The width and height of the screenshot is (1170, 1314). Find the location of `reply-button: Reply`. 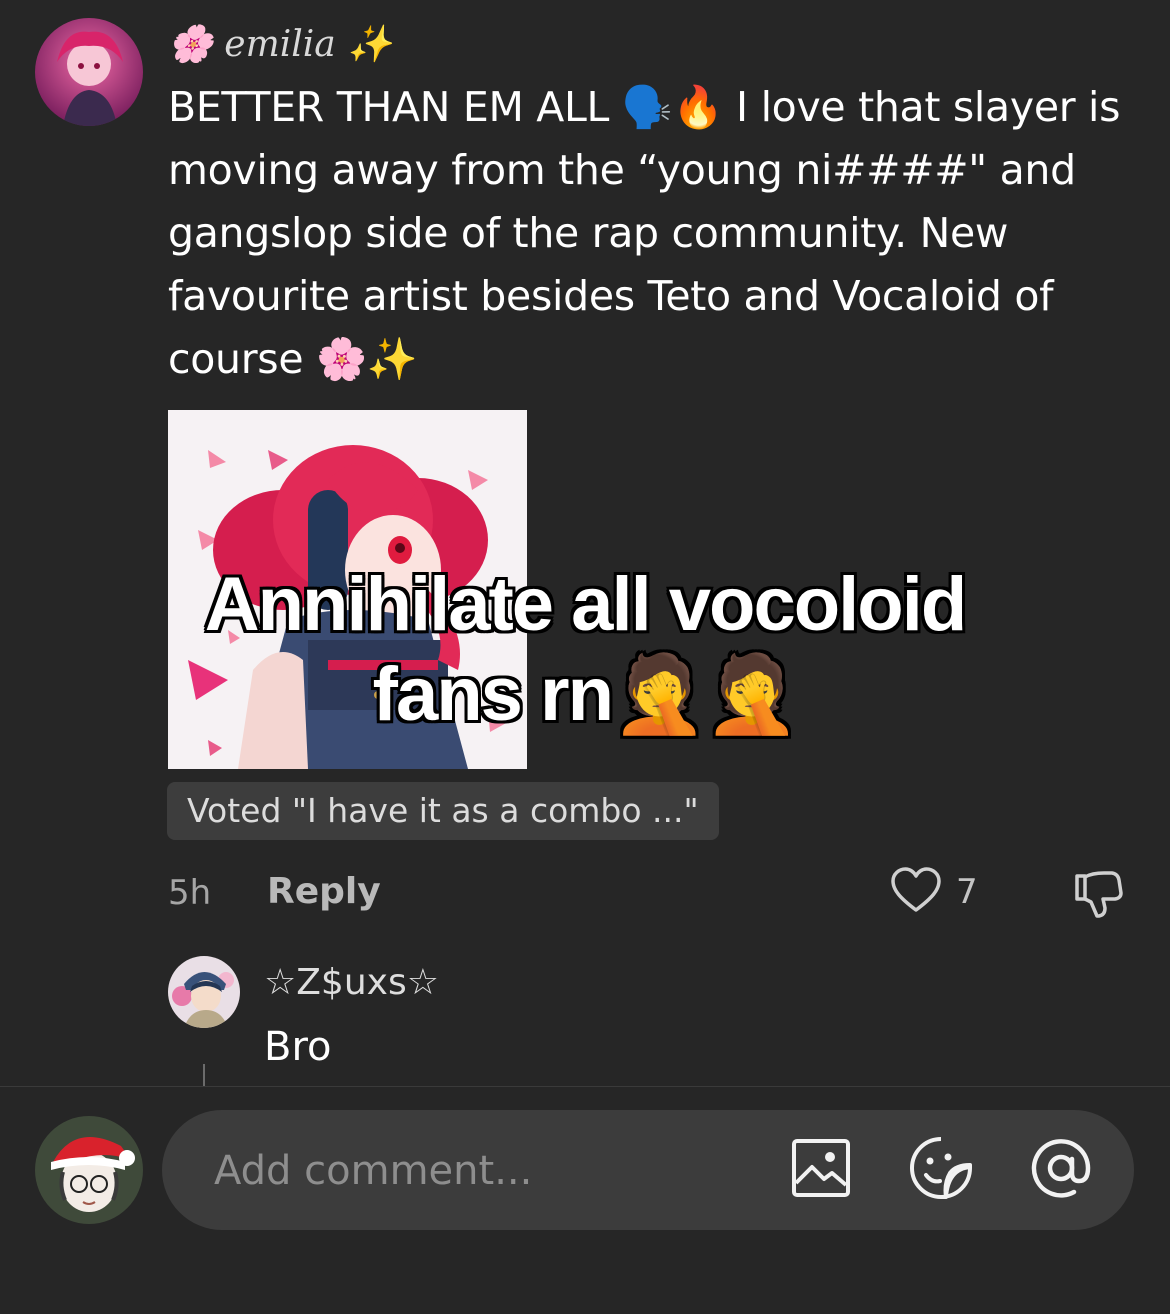

reply-button: Reply is located at coordinates (324, 892).